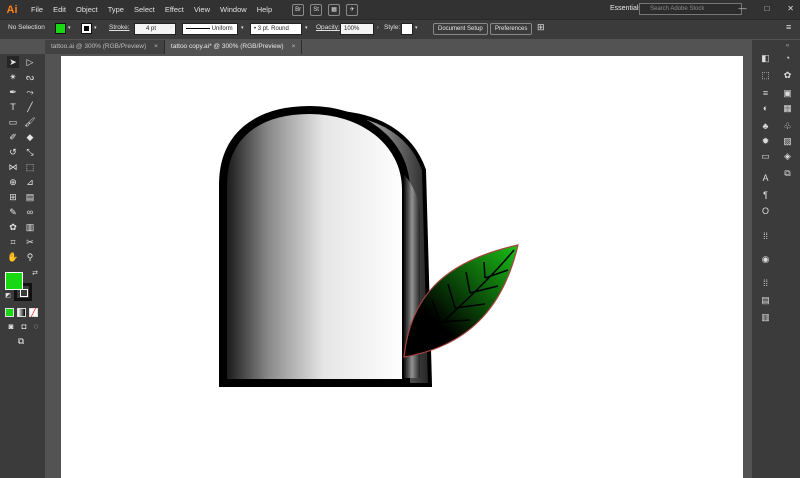 This screenshot has height=478, width=800. I want to click on magic-wand-tool-icon: ✴, so click(13, 77).